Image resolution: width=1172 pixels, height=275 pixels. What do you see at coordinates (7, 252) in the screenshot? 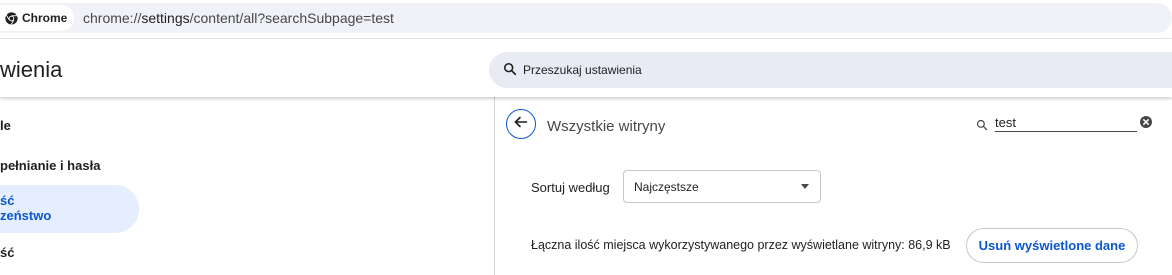
I see `sidebar-item-4: ść` at bounding box center [7, 252].